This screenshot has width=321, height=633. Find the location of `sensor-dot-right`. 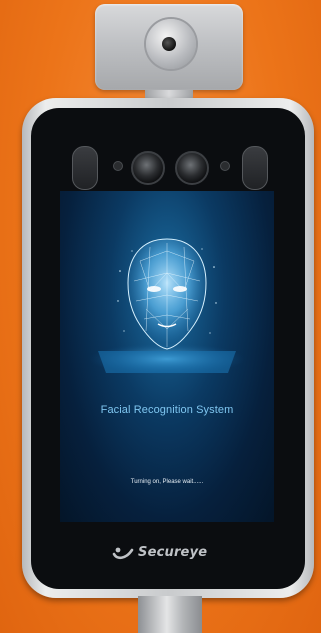

sensor-dot-right is located at coordinates (225, 166).